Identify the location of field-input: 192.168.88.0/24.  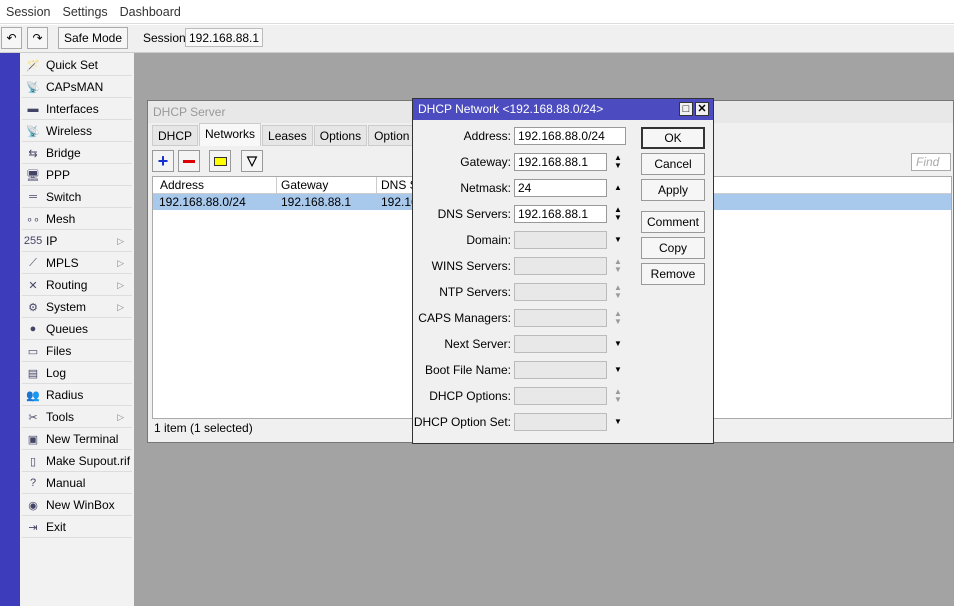
(570, 136).